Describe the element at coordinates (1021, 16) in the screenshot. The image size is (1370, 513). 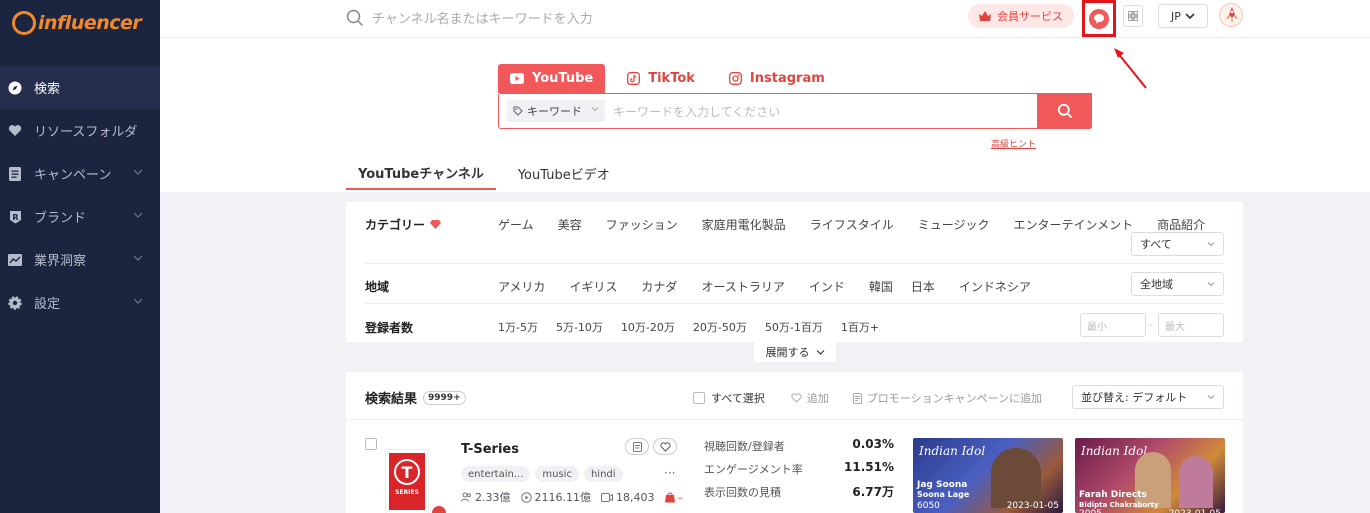
I see `vip-service-button: 会員サービス` at that location.